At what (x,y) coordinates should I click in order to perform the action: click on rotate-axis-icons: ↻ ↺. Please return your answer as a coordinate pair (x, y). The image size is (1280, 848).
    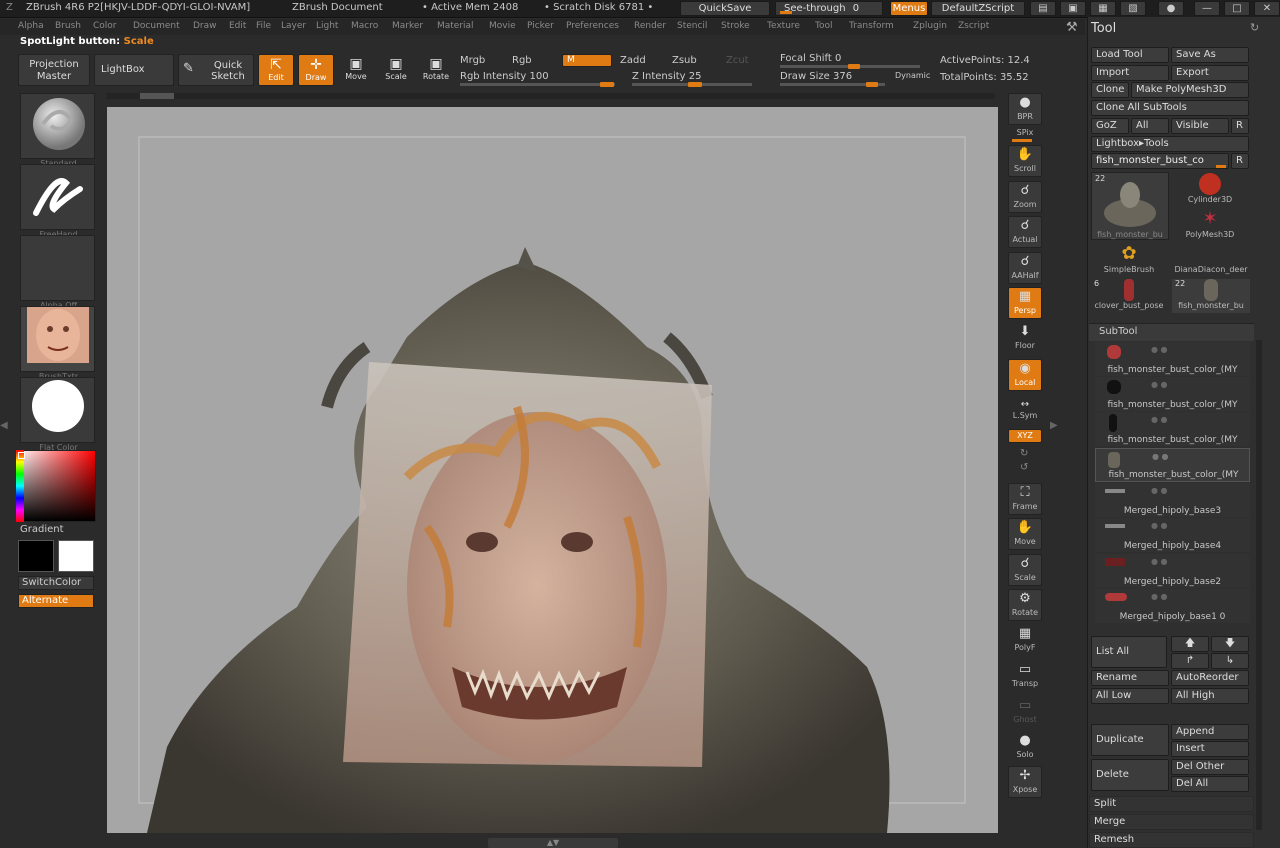
    Looking at the image, I should click on (1024, 461).